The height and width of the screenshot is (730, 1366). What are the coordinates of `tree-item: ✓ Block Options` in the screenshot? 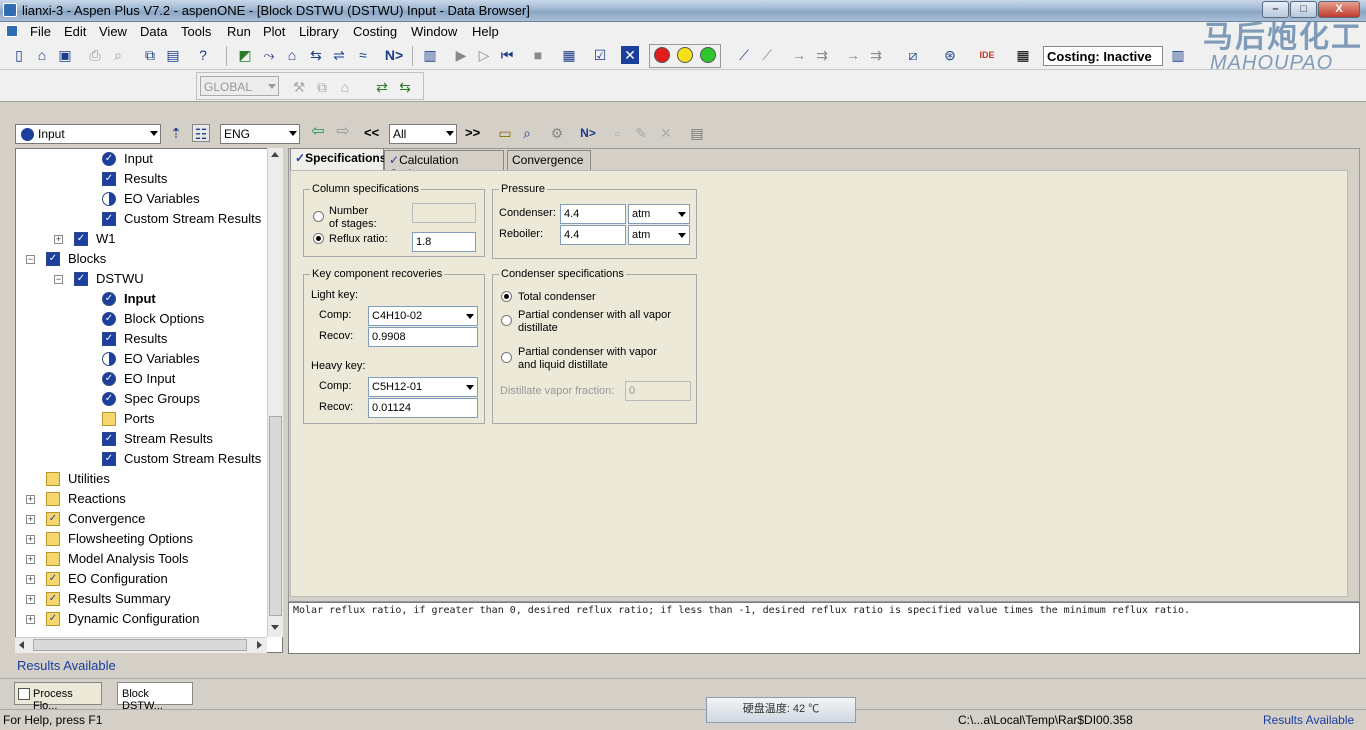 It's located at (149, 319).